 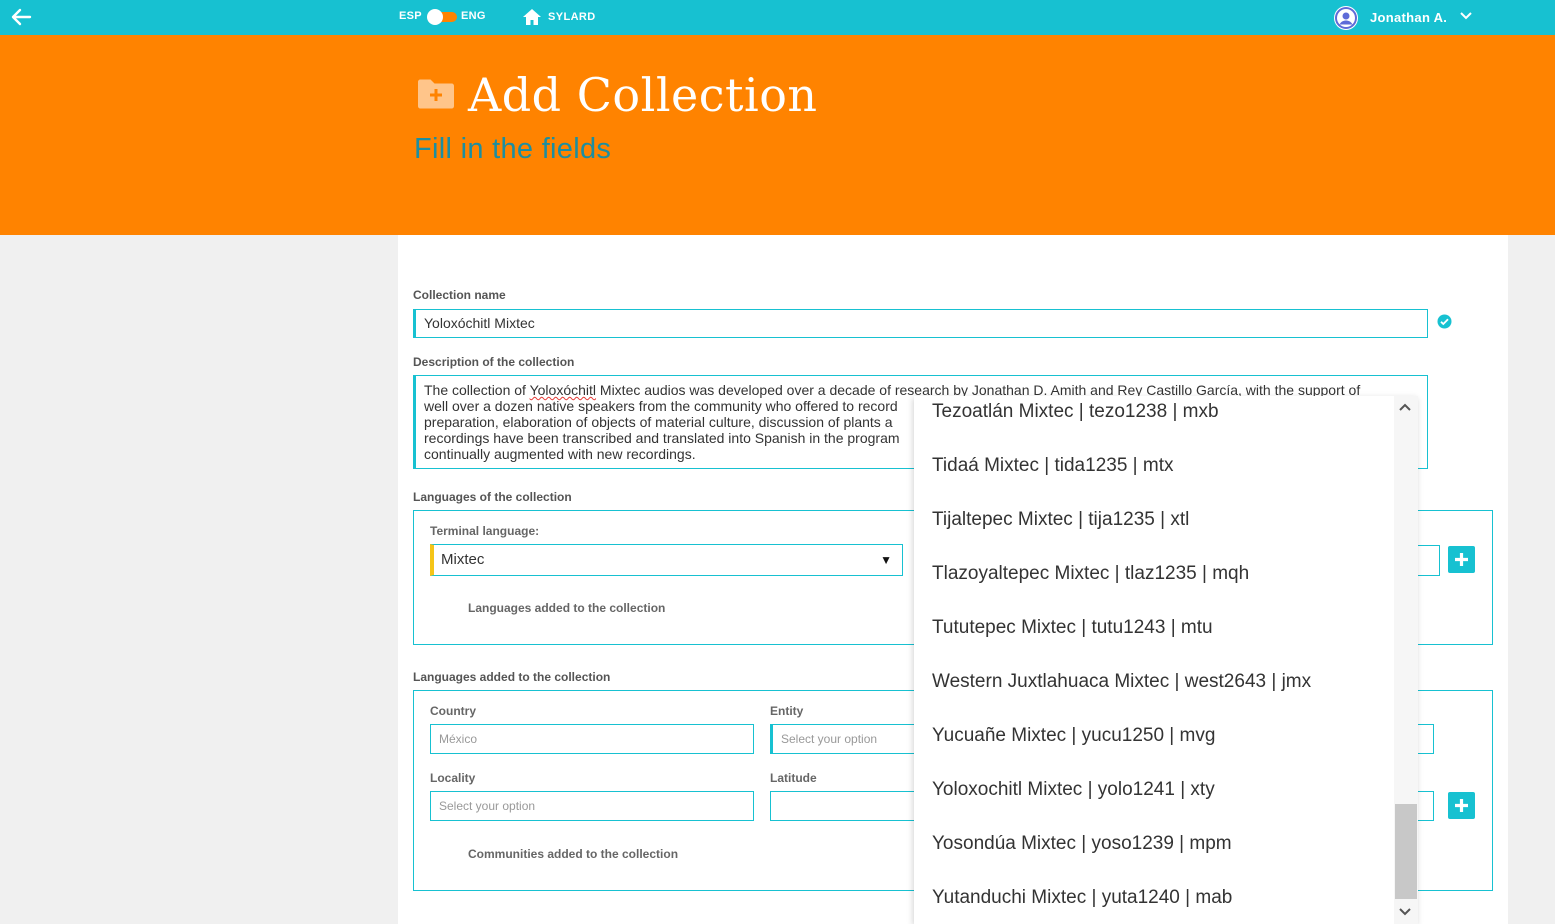 What do you see at coordinates (643, 95) in the screenshot?
I see `page-title: Add Collection` at bounding box center [643, 95].